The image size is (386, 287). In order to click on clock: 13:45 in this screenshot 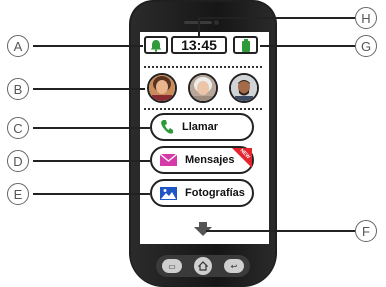, I will do `click(199, 45)`.